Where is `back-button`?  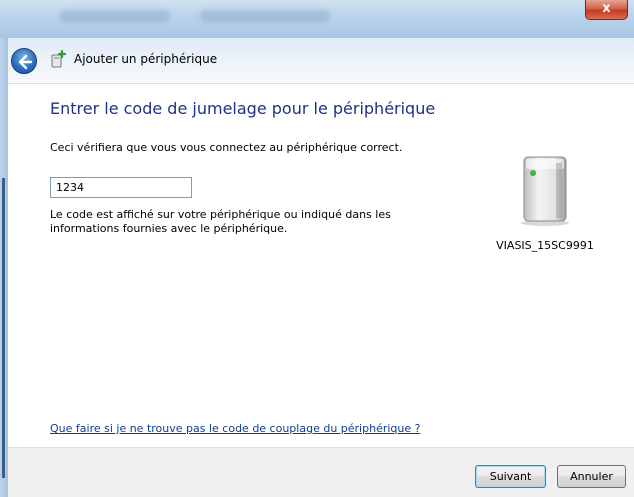 back-button is located at coordinates (24, 61).